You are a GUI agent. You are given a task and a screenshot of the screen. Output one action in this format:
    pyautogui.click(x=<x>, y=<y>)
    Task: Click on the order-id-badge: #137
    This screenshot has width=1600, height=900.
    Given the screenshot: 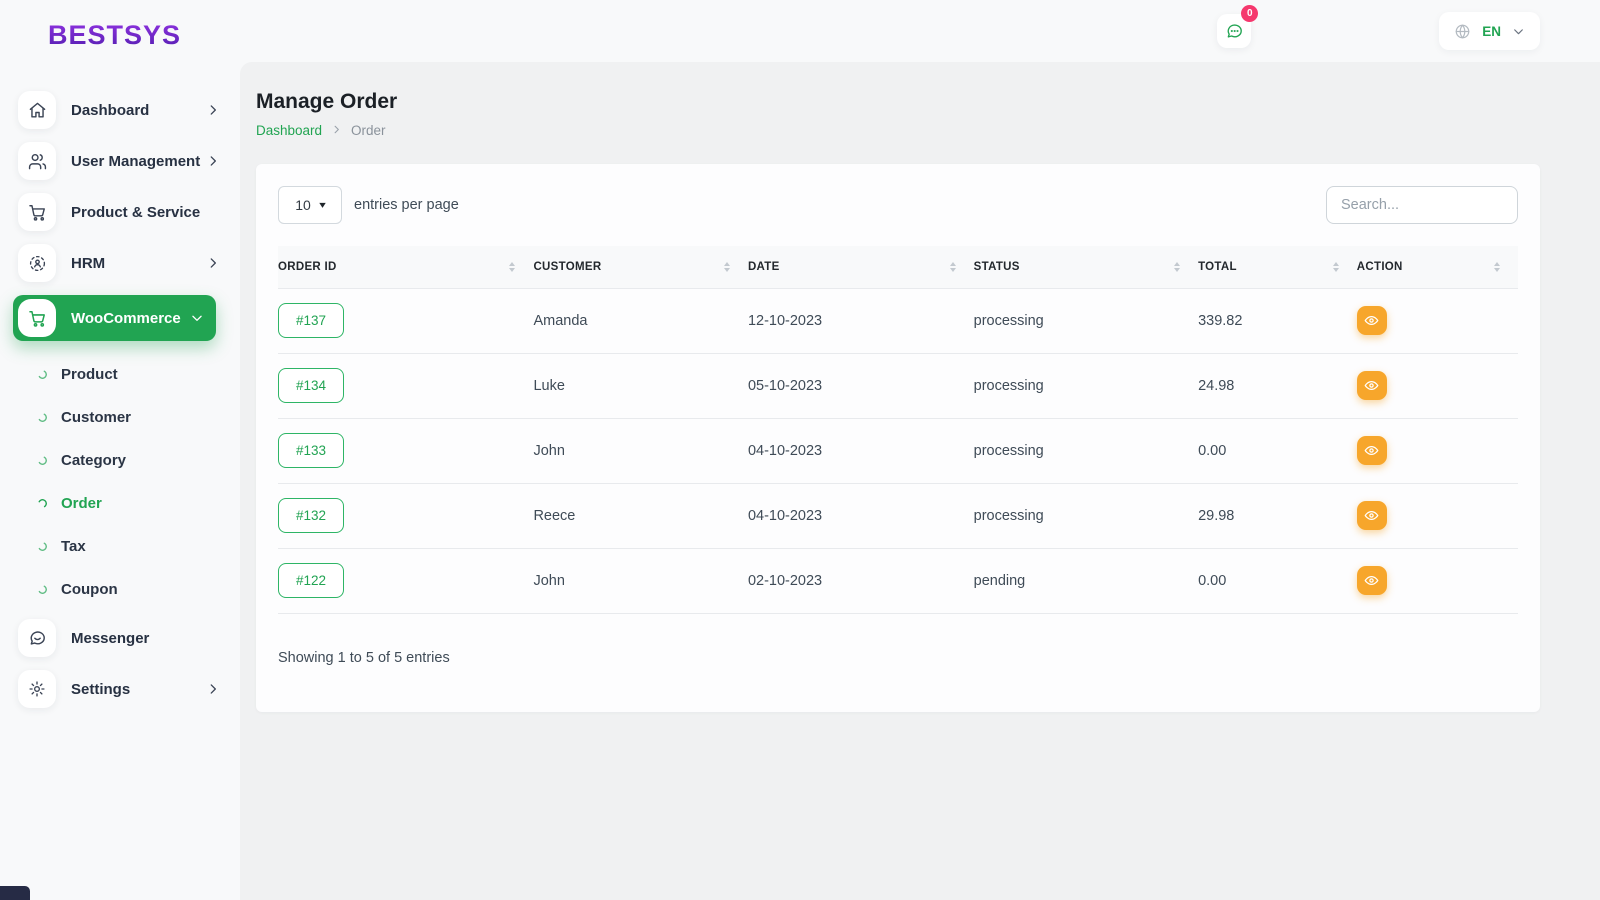 What is the action you would take?
    pyautogui.click(x=311, y=320)
    